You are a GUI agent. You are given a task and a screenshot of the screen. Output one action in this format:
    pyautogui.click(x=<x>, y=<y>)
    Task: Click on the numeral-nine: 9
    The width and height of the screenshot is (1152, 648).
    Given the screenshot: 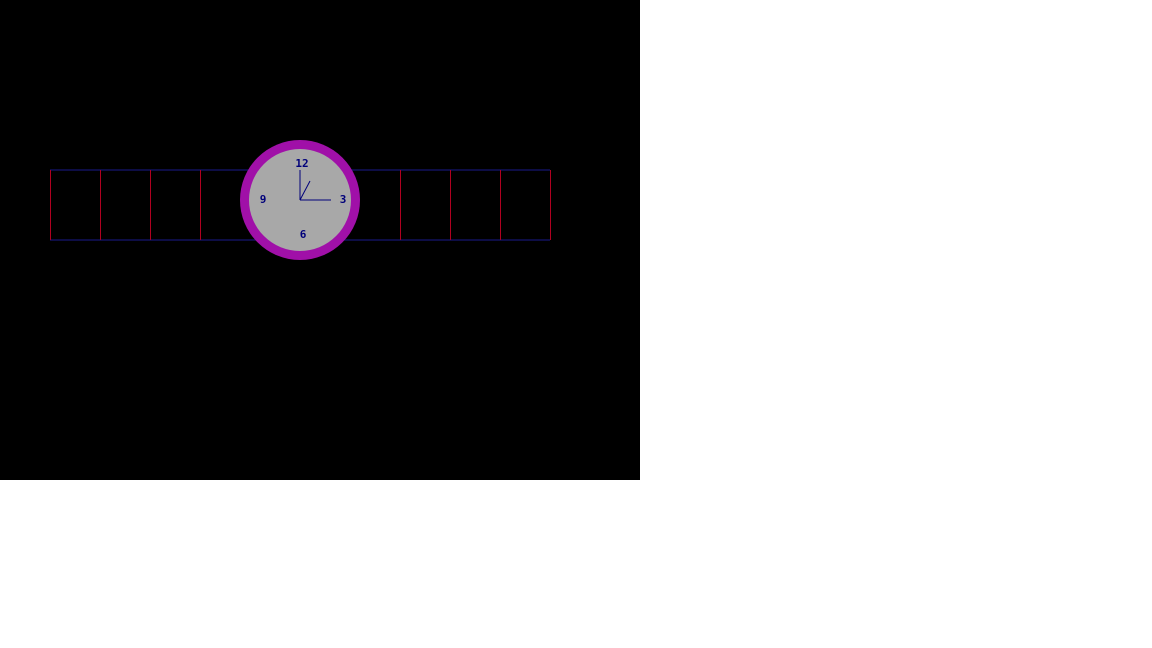 What is the action you would take?
    pyautogui.click(x=263, y=199)
    